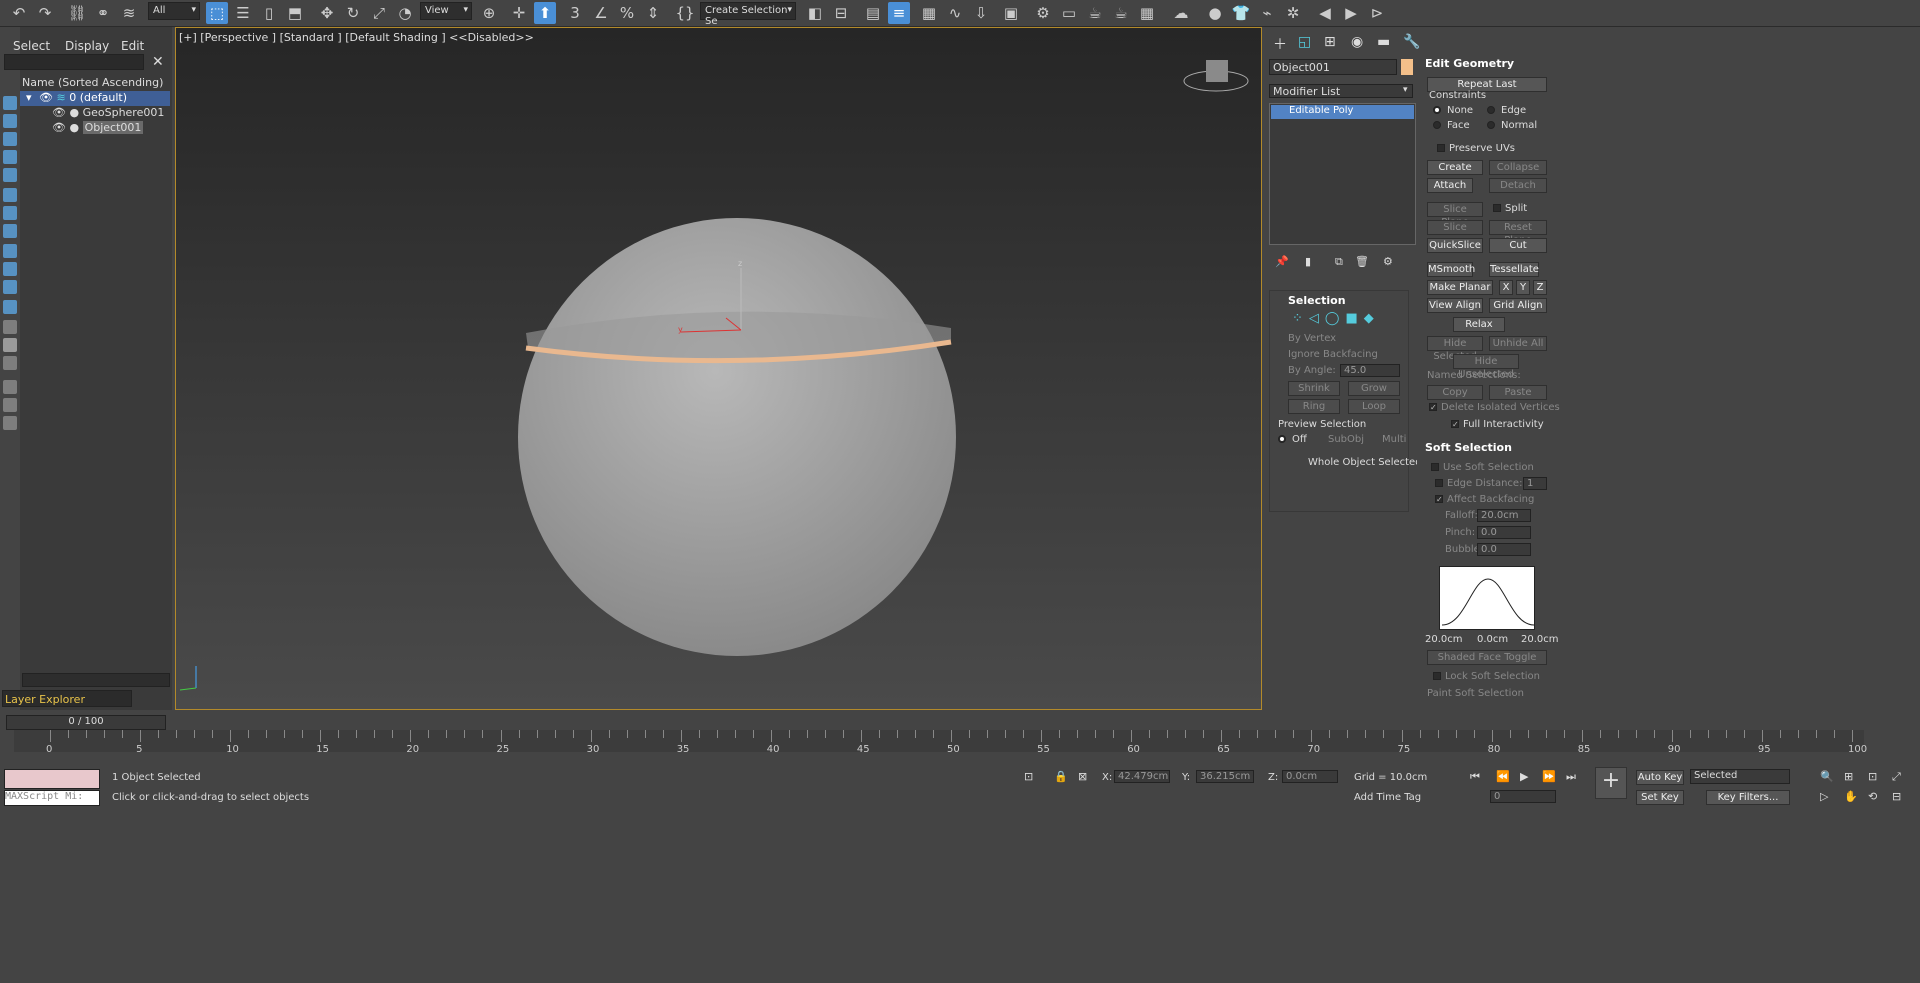  Describe the element at coordinates (1282, 439) in the screenshot. I see `preview-off-radio` at that location.